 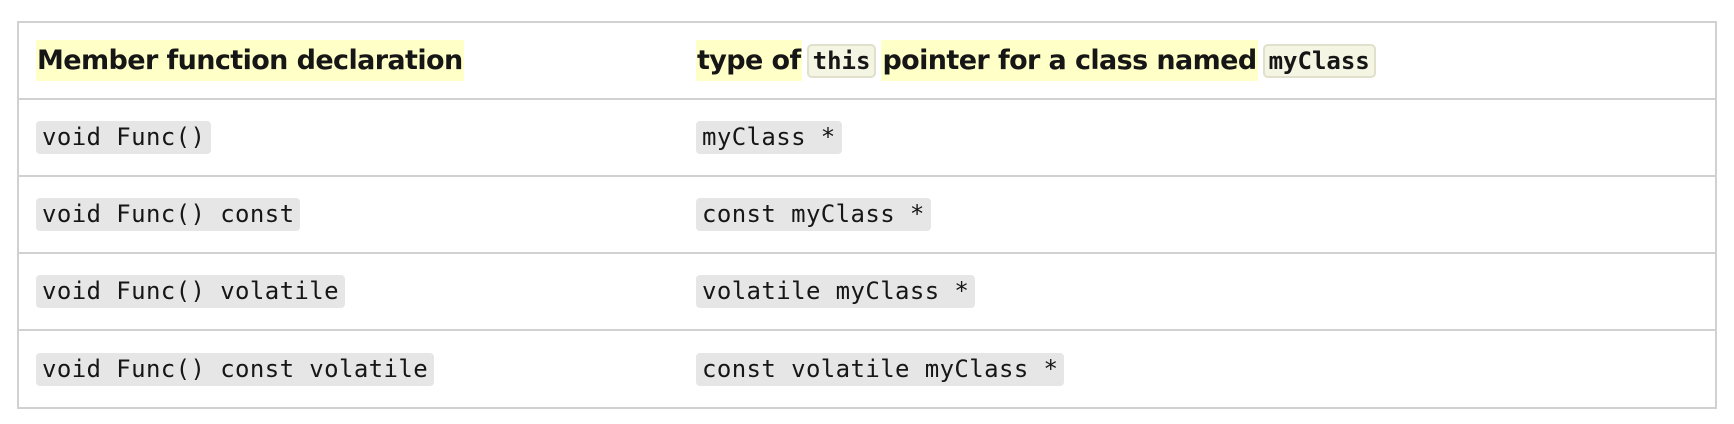 I want to click on declaration-code: void Func() volatile, so click(x=190, y=291).